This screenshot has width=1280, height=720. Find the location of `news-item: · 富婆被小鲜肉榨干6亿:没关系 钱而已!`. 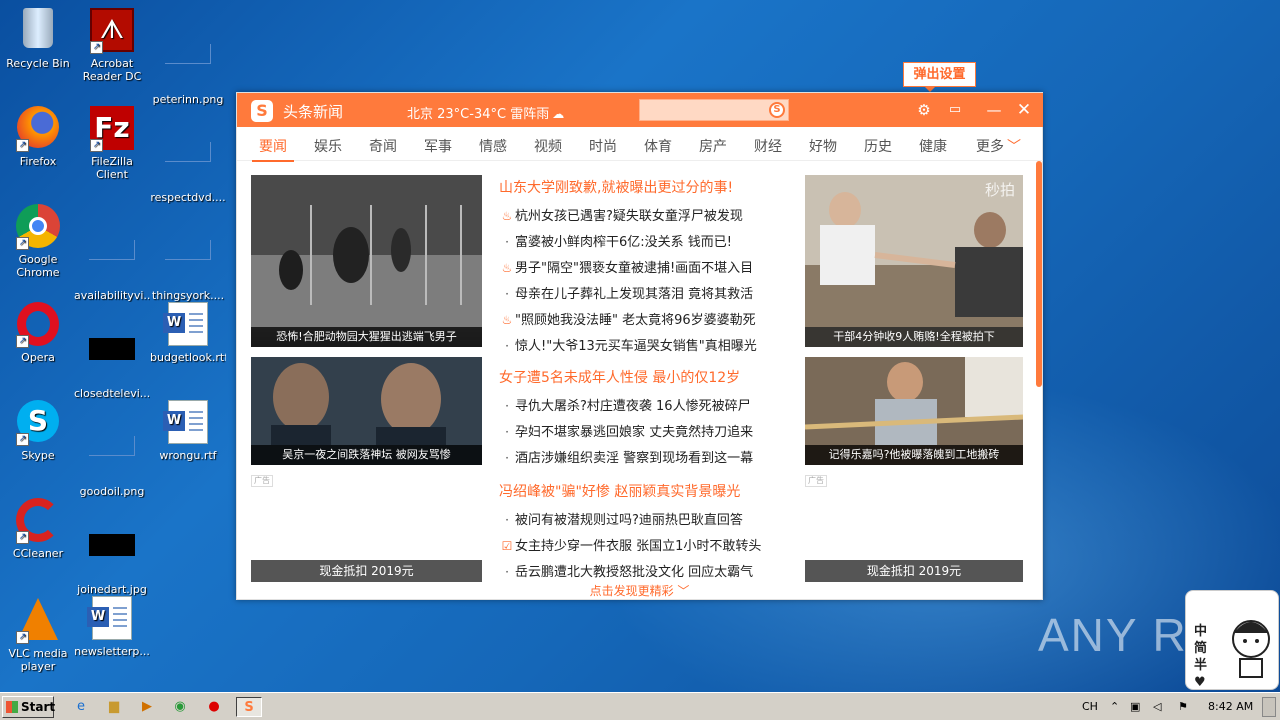

news-item: · 富婆被小鲜肉榨干6亿:没关系 钱而已! is located at coordinates (615, 240).